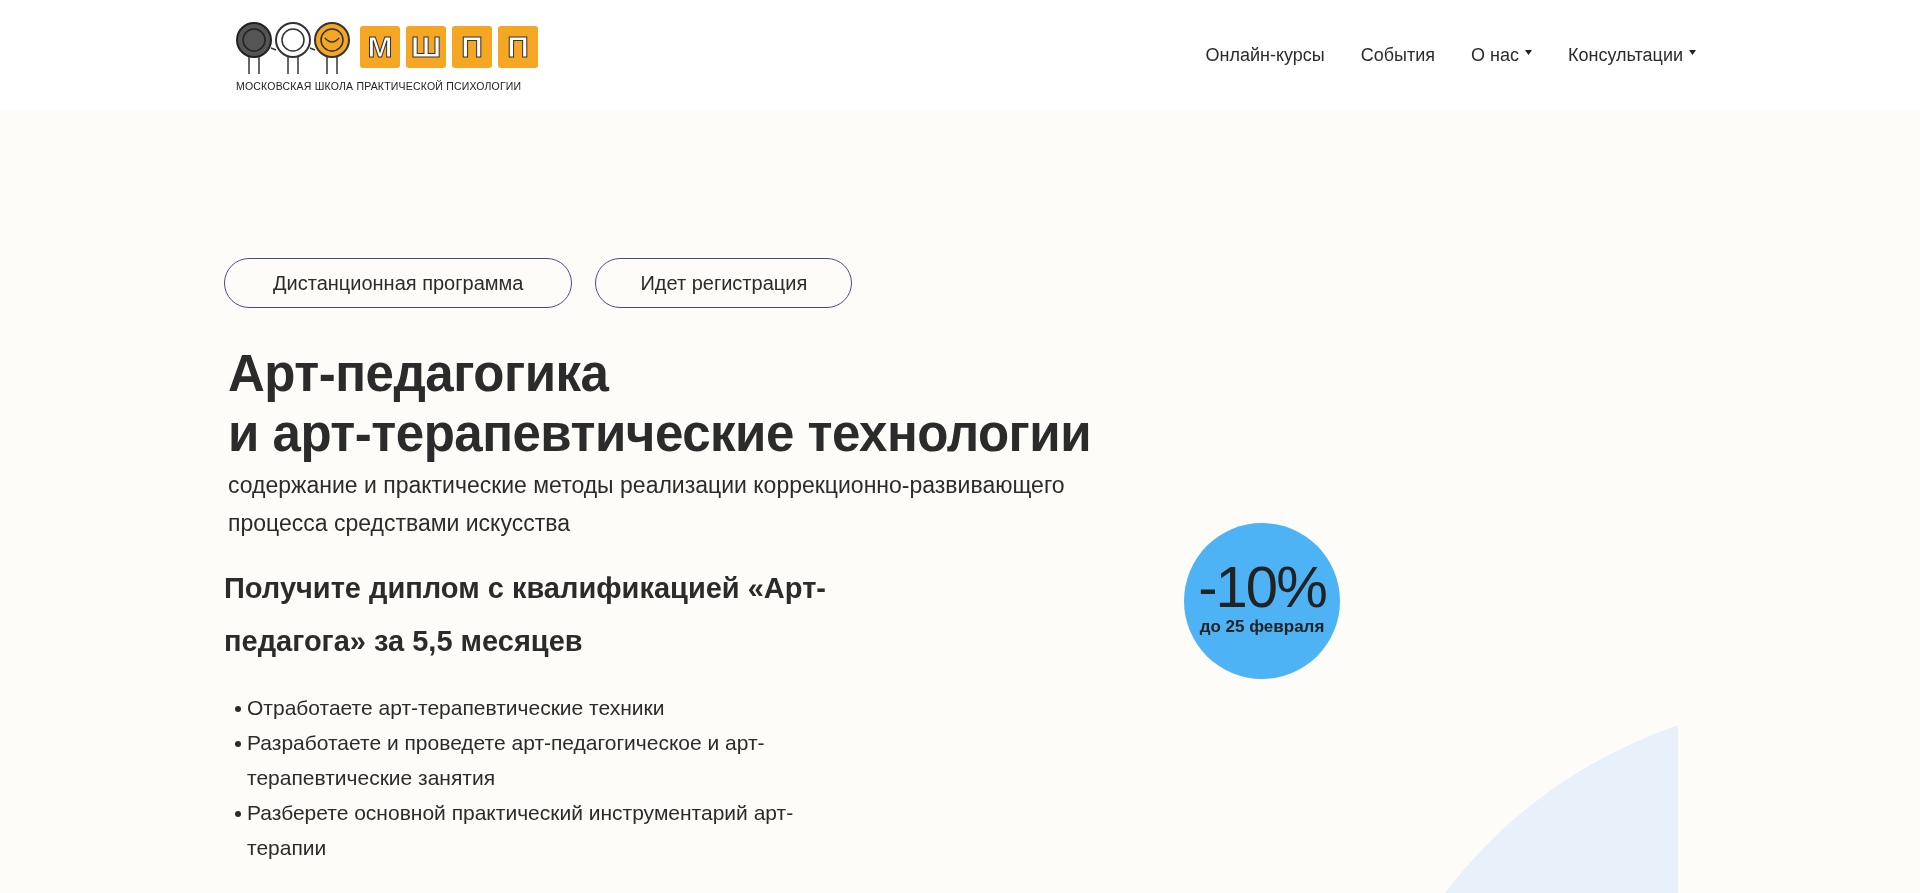 The image size is (1920, 893). Describe the element at coordinates (1262, 627) in the screenshot. I see `discount-date: до 25 февраля` at that location.